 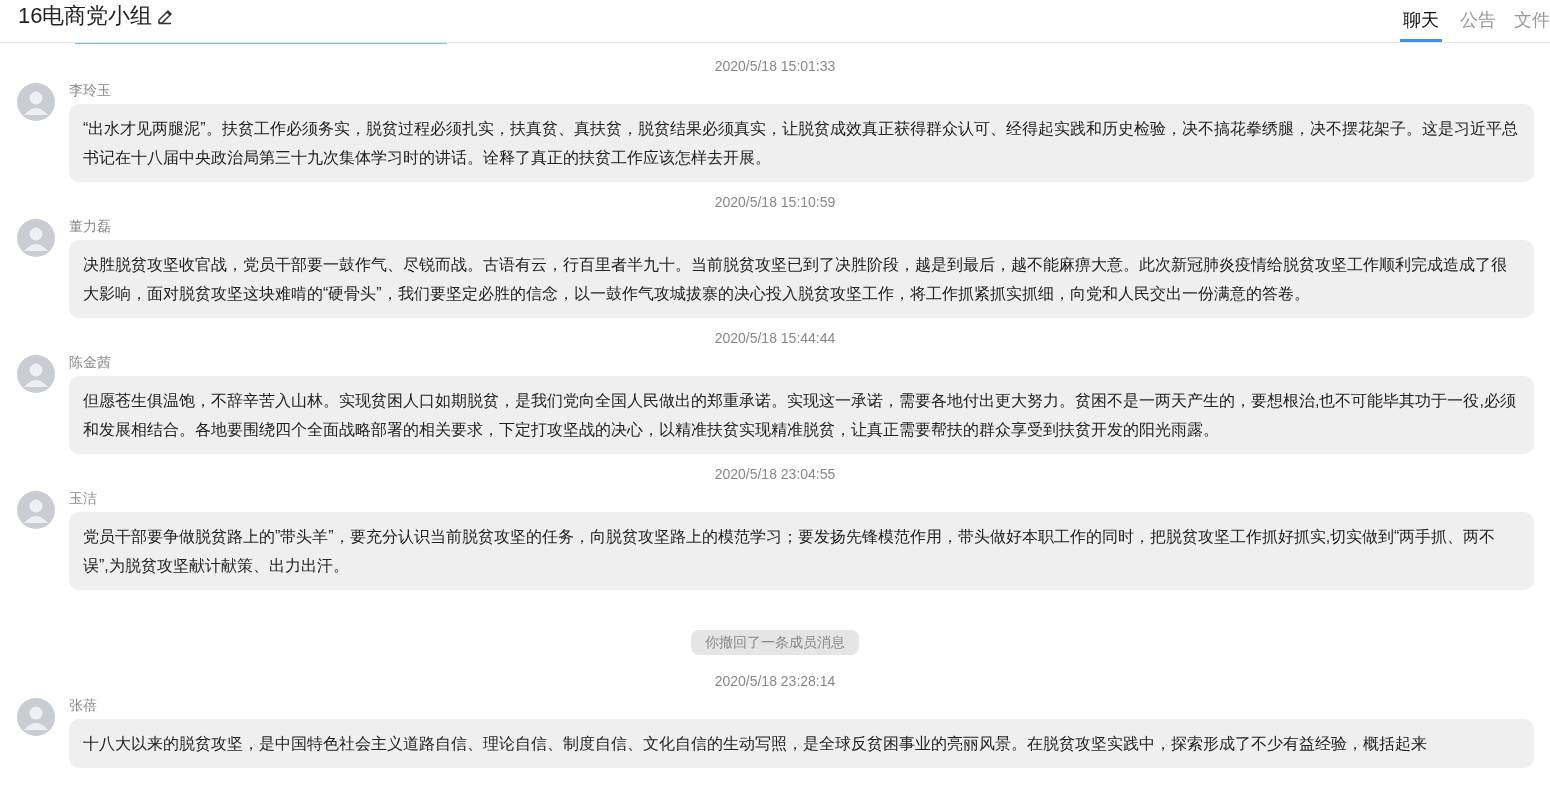 What do you see at coordinates (775, 681) in the screenshot?
I see `timestamp: 2020/5/18 23:28:14` at bounding box center [775, 681].